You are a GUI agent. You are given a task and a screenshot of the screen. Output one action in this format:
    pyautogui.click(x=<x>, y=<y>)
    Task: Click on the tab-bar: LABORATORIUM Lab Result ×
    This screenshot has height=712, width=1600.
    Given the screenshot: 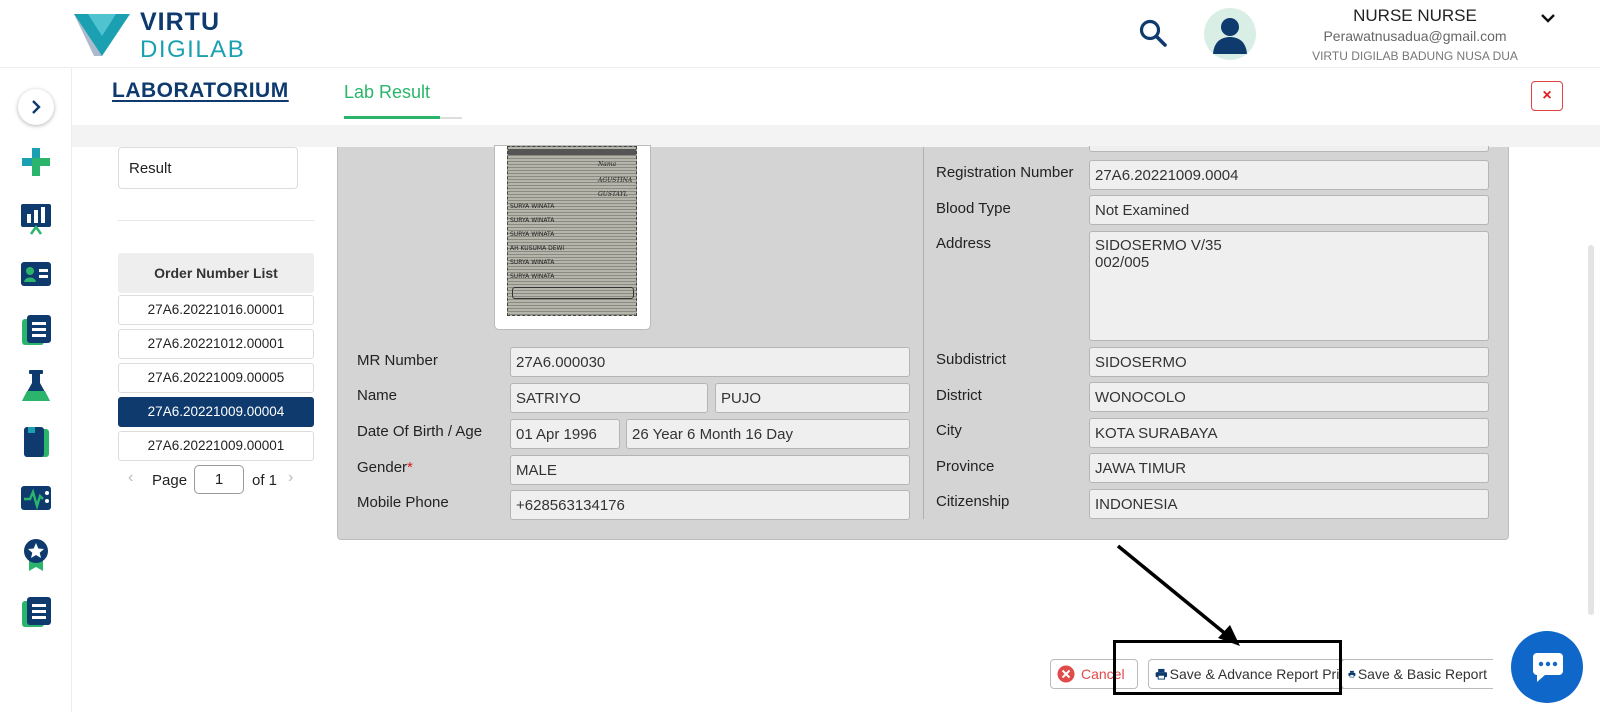 What is the action you would take?
    pyautogui.click(x=836, y=96)
    